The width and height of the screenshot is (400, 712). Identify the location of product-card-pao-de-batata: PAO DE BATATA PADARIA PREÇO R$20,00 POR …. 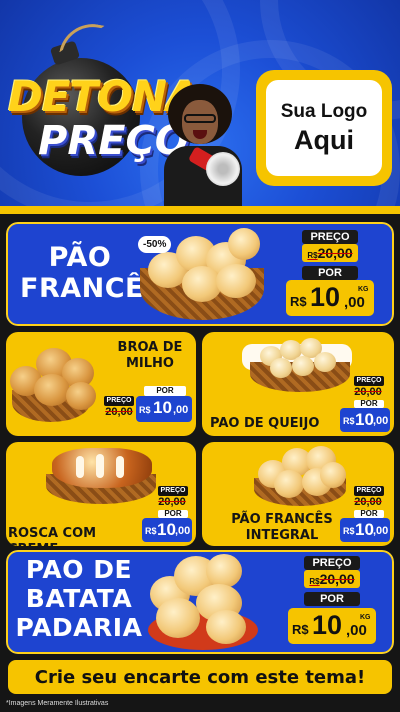
(200, 602).